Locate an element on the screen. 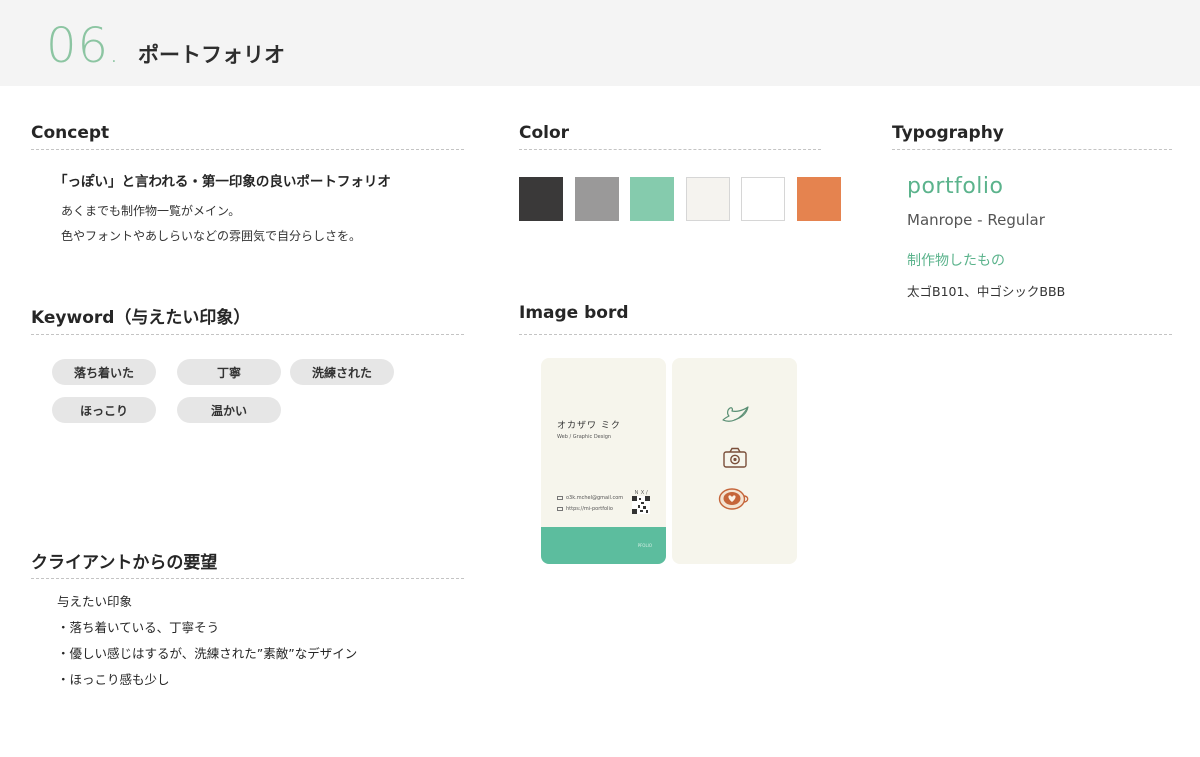 This screenshot has width=1200, height=757. typography-heading: Typography is located at coordinates (948, 133).